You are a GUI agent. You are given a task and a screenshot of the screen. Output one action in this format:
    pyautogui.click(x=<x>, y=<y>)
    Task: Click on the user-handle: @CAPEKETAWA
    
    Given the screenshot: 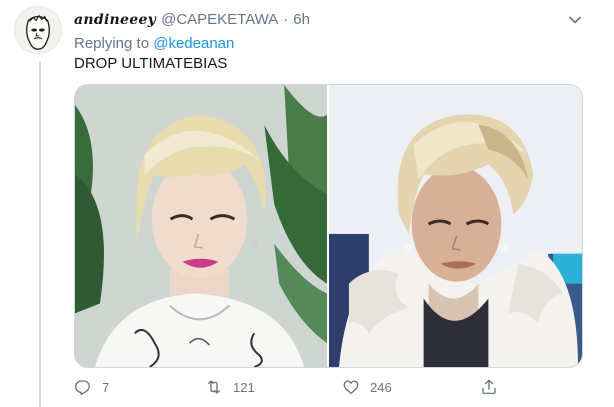 What is the action you would take?
    pyautogui.click(x=219, y=19)
    